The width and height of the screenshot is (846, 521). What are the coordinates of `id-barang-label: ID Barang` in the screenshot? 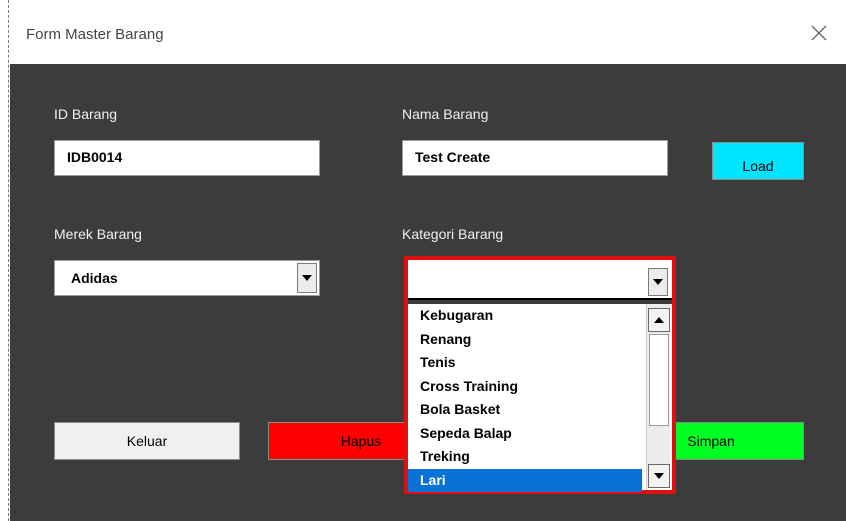 It's located at (86, 114).